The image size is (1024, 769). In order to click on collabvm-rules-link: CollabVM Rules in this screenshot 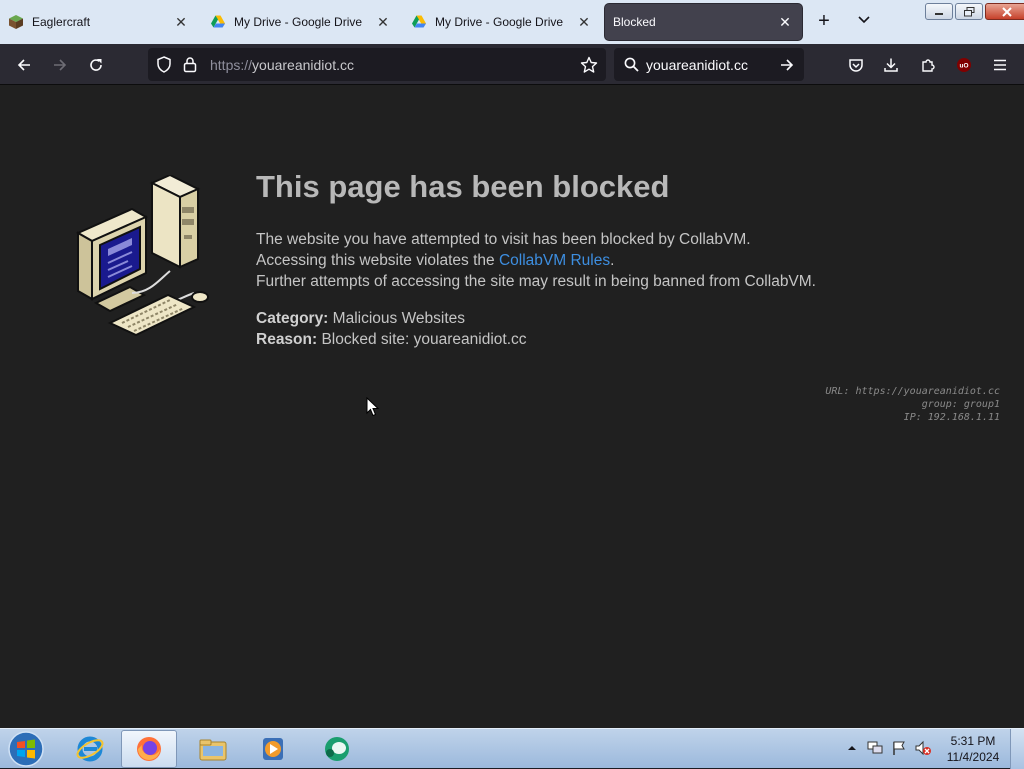, I will do `click(554, 260)`.